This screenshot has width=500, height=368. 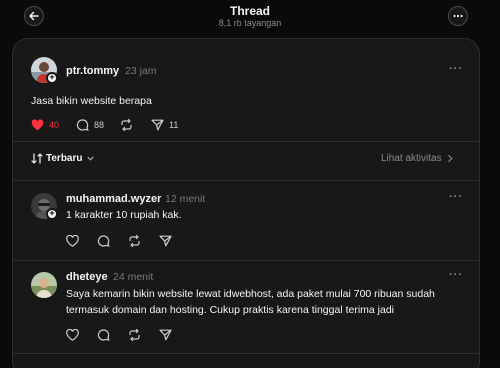 I want to click on page-title: Thread, so click(x=249, y=11).